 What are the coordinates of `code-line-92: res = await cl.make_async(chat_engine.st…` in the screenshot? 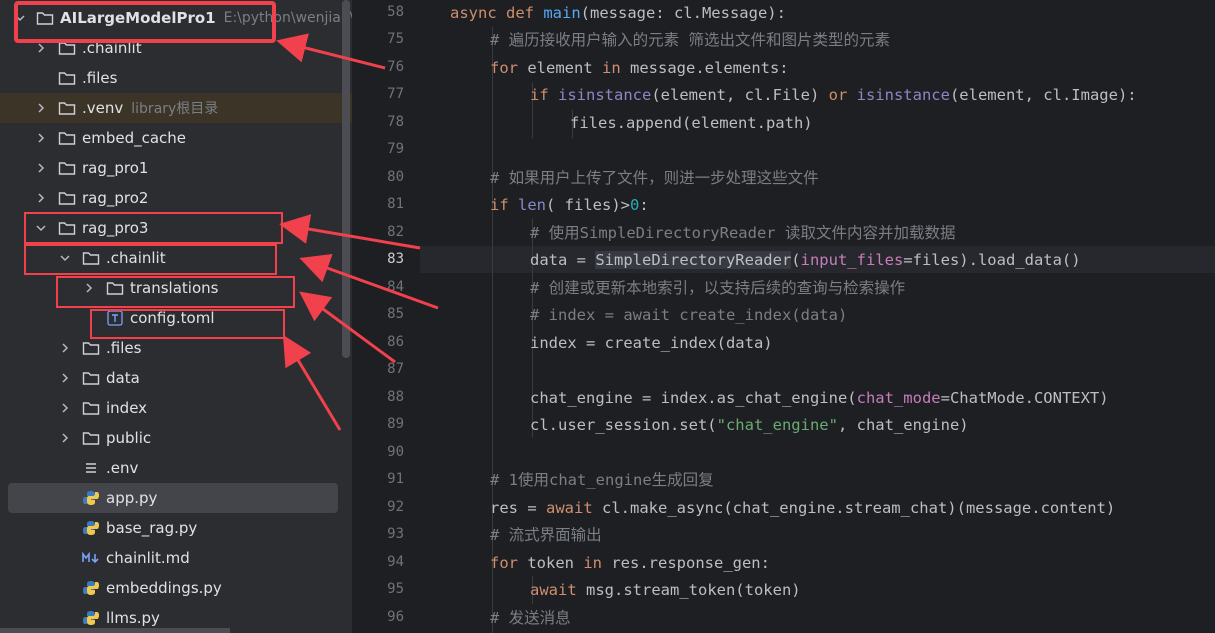 It's located at (803, 508).